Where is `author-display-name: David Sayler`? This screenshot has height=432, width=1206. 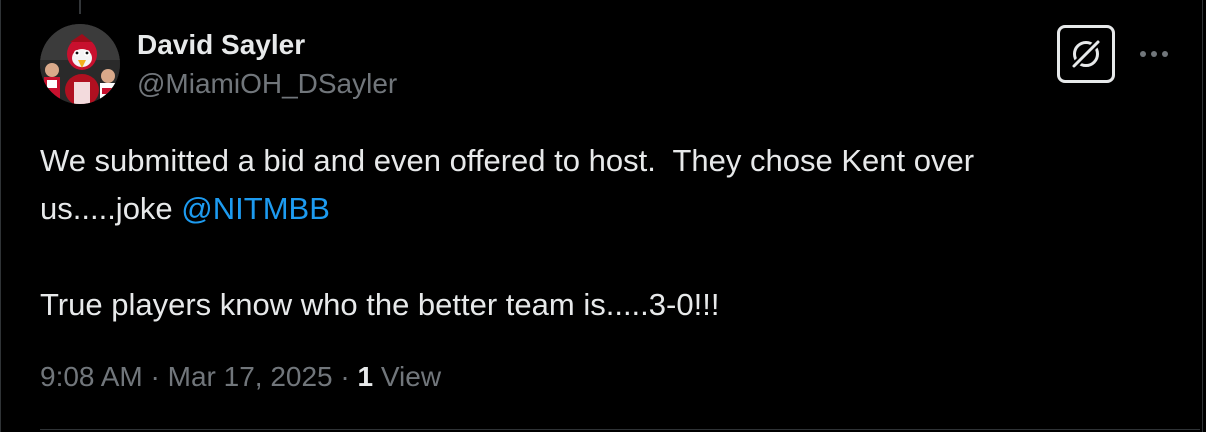 author-display-name: David Sayler is located at coordinates (221, 45).